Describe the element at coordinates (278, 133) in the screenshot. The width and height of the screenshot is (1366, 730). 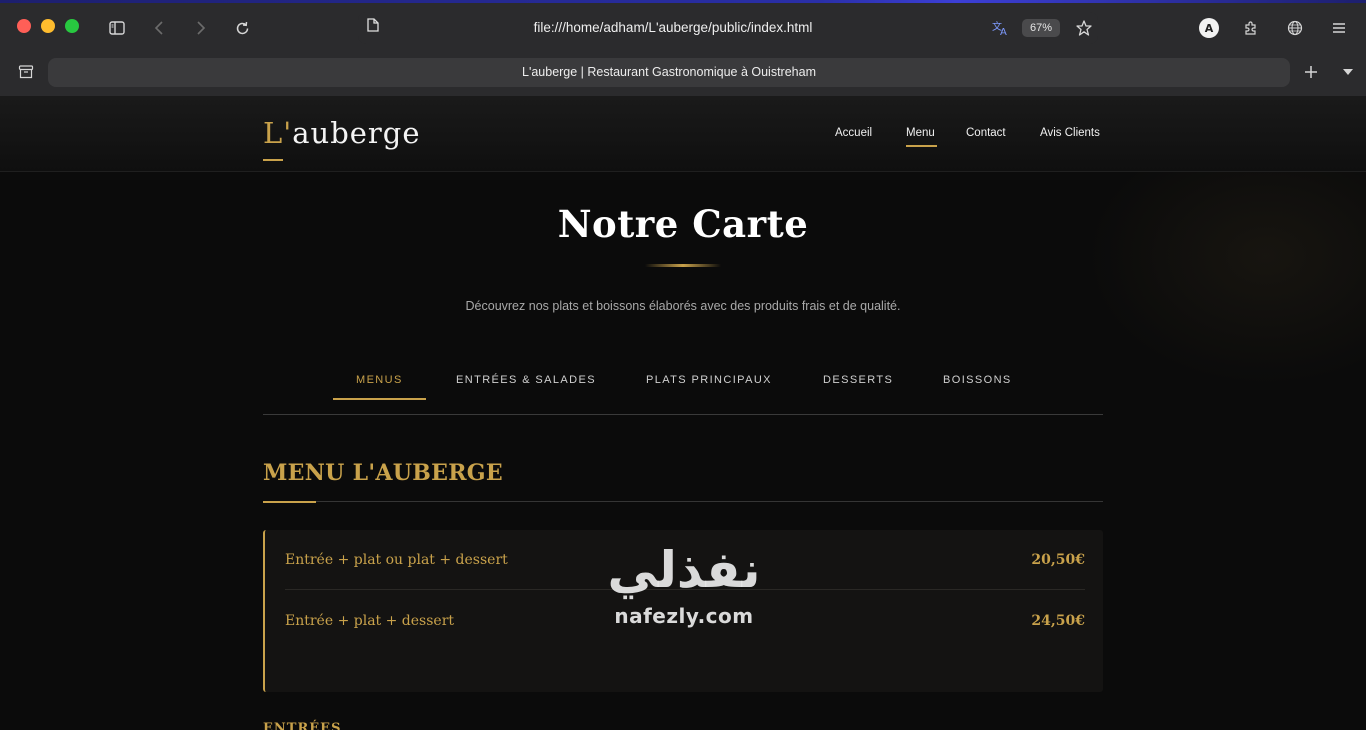
I see `logo-accent: L'` at that location.